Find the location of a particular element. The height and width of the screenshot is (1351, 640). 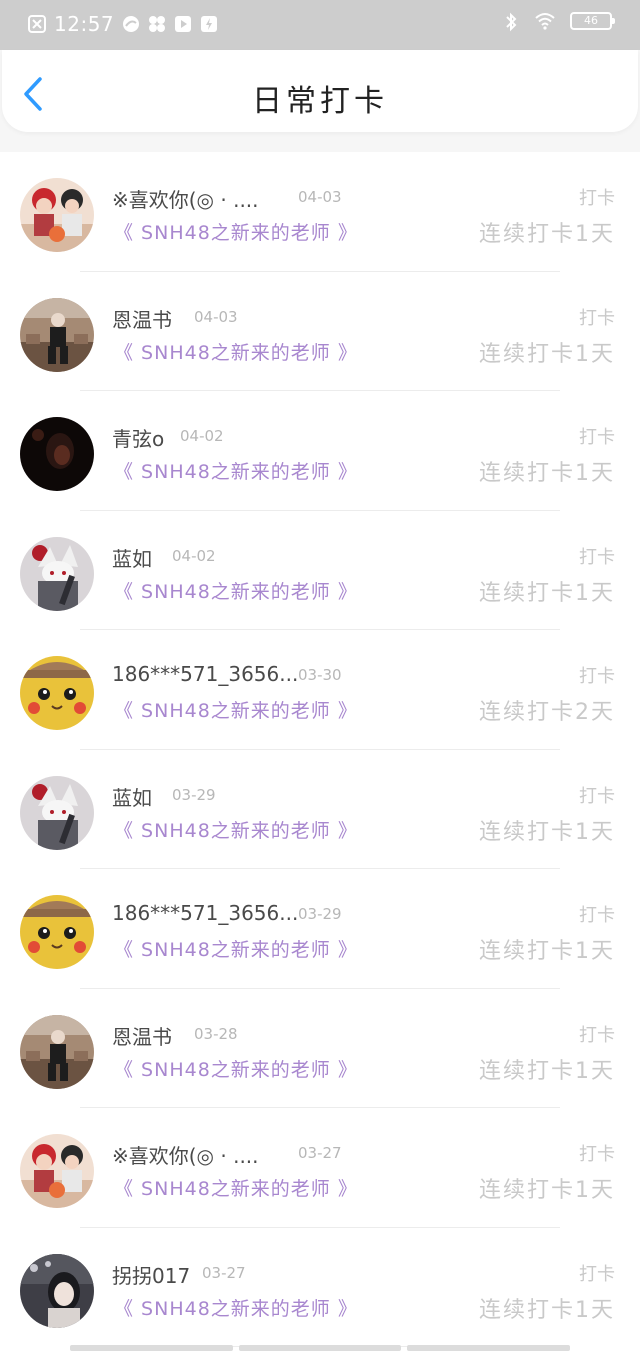

list-item: 恩温书 04-03 《 SNH48之新来的老师 》 打卡 连续打卡1天 is located at coordinates (320, 331).